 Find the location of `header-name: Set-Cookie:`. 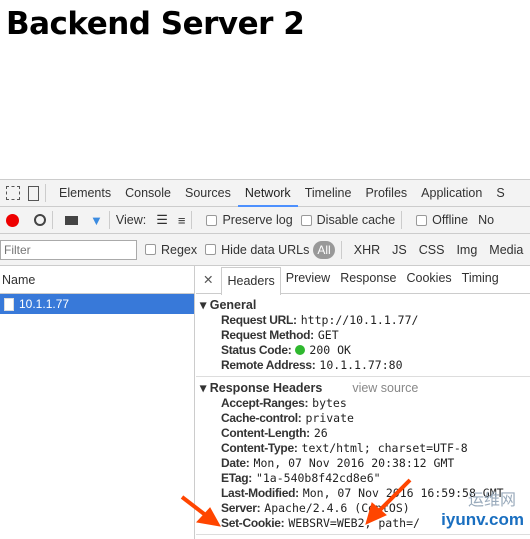

header-name: Set-Cookie: is located at coordinates (253, 523).